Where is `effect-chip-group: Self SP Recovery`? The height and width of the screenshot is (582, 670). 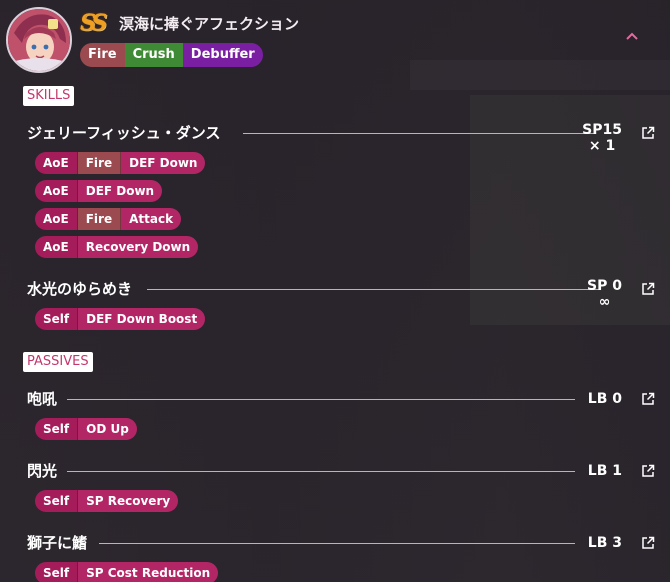
effect-chip-group: Self SP Recovery is located at coordinates (107, 501).